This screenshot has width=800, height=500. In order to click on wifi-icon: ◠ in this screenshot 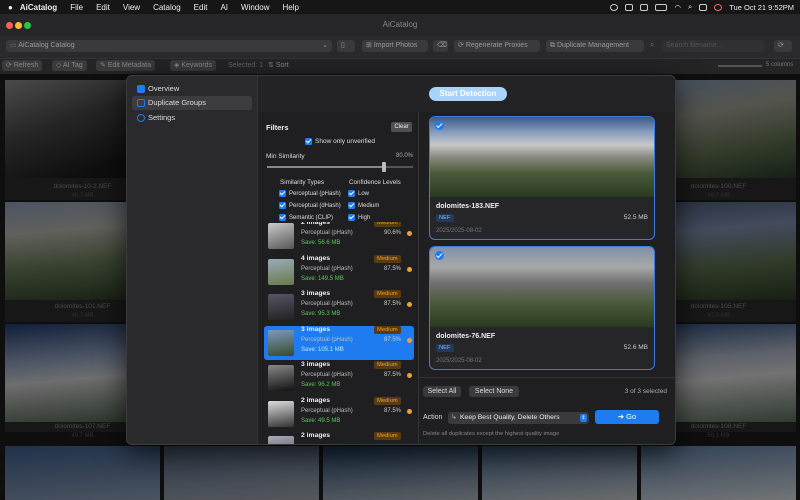, I will do `click(677, 7)`.